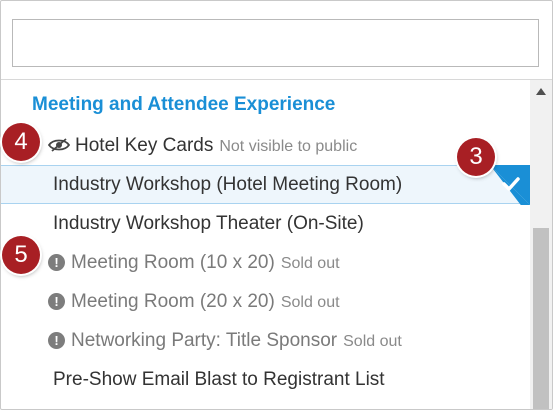 The height and width of the screenshot is (410, 553). I want to click on status-text: Not visible to public, so click(288, 146).